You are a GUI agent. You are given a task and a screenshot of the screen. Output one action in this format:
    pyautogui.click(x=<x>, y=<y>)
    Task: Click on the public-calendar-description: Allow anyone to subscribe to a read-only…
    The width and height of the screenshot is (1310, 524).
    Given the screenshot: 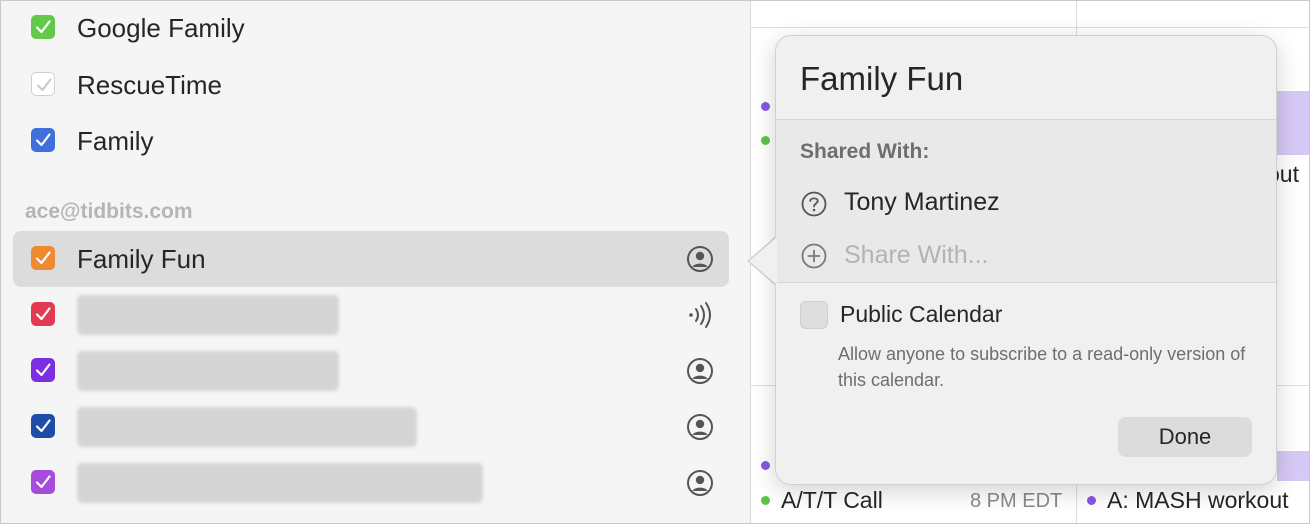 What is the action you would take?
    pyautogui.click(x=1042, y=367)
    